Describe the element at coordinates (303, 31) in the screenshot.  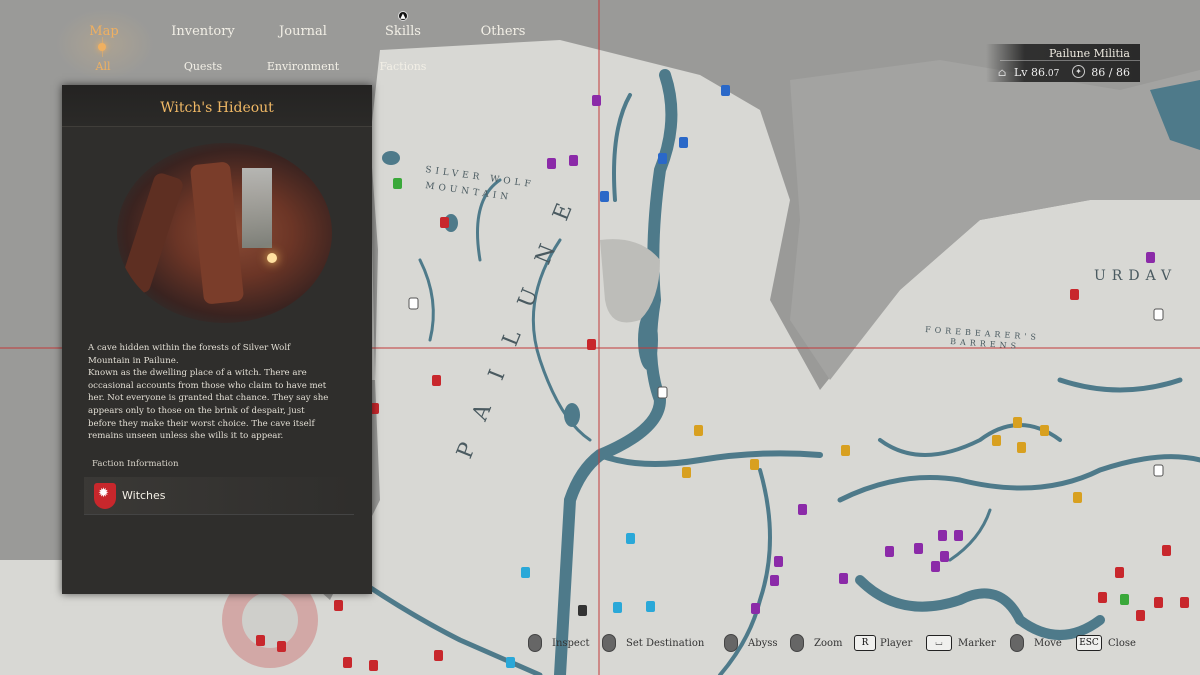
I see `tab-journal: Journal` at that location.